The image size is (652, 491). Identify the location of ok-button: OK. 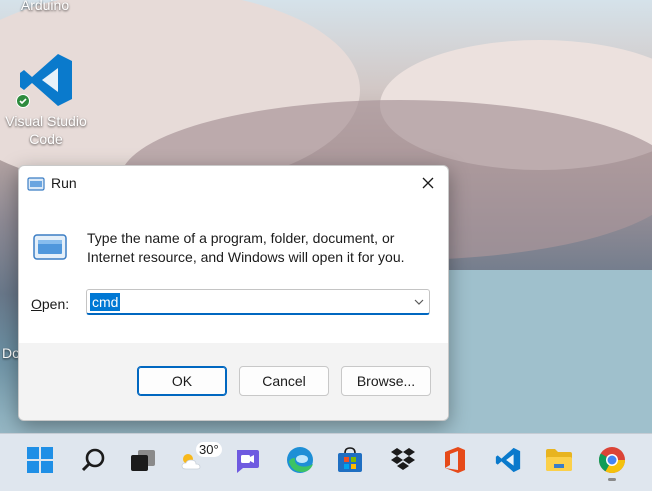
(182, 381).